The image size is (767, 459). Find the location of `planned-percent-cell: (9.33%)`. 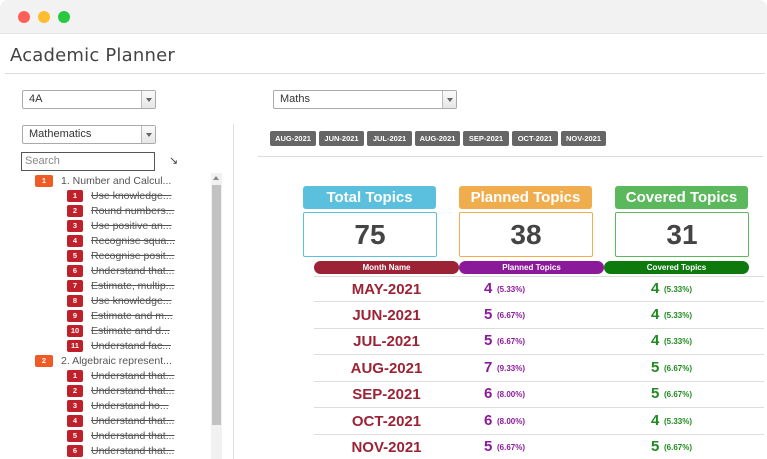

planned-percent-cell: (9.33%) is located at coordinates (511, 368).